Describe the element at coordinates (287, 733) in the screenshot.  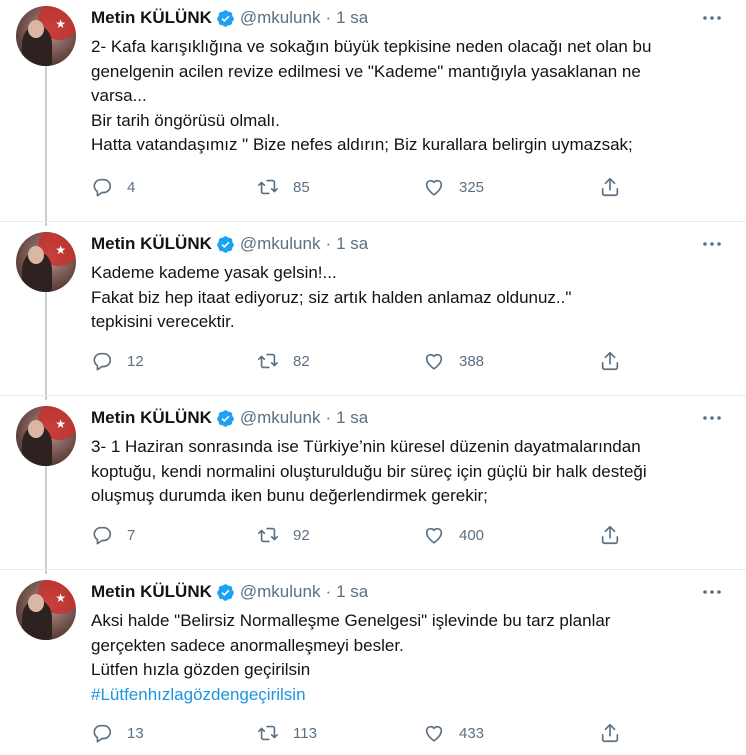
I see `retweet-button: 113` at that location.